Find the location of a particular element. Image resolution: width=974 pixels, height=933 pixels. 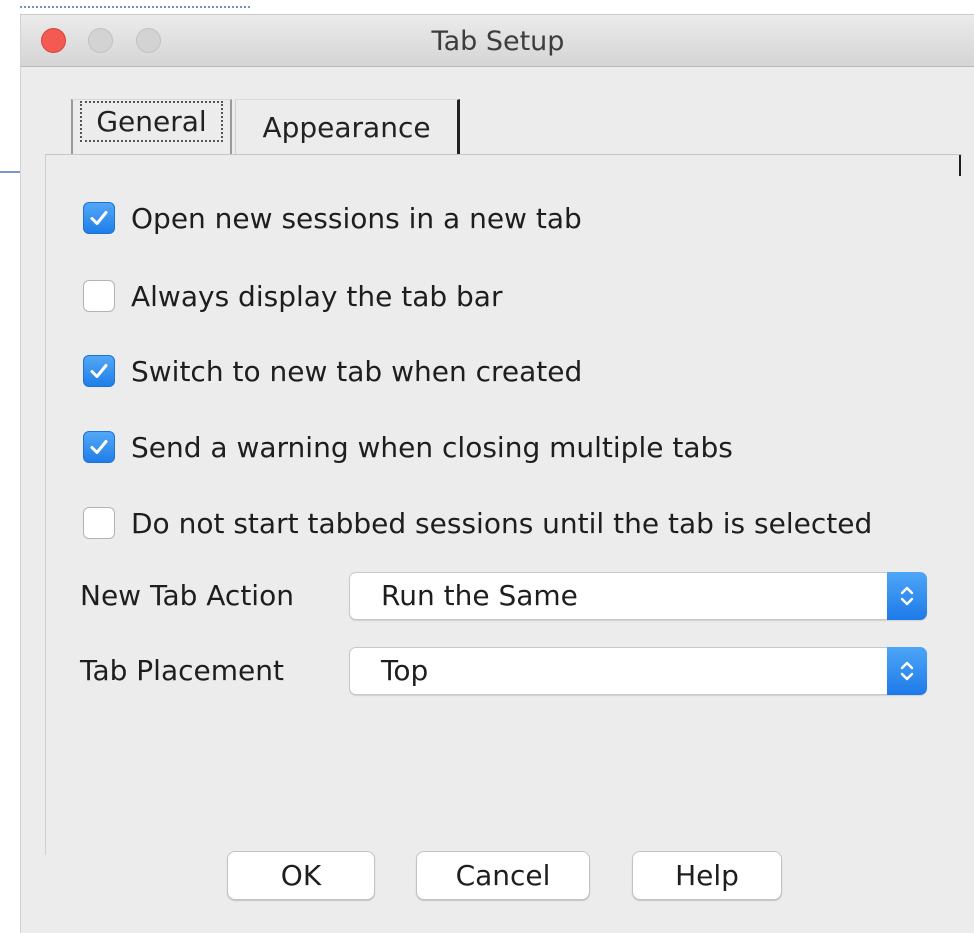

tab-appearance: Appearance is located at coordinates (347, 127).